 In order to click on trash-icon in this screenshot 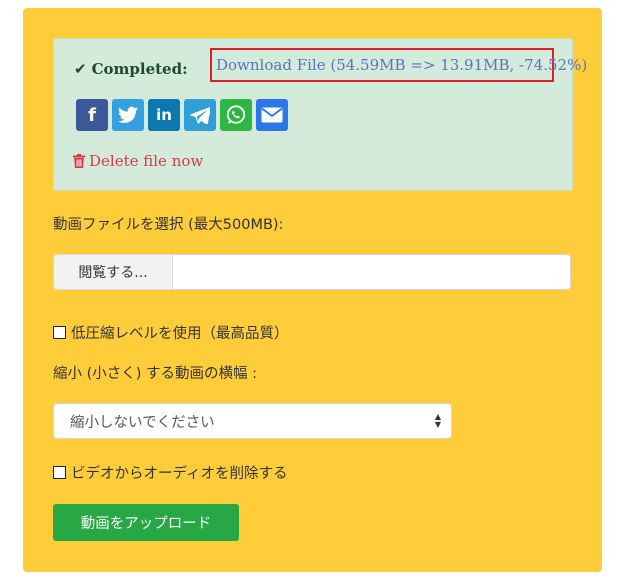, I will do `click(79, 161)`.